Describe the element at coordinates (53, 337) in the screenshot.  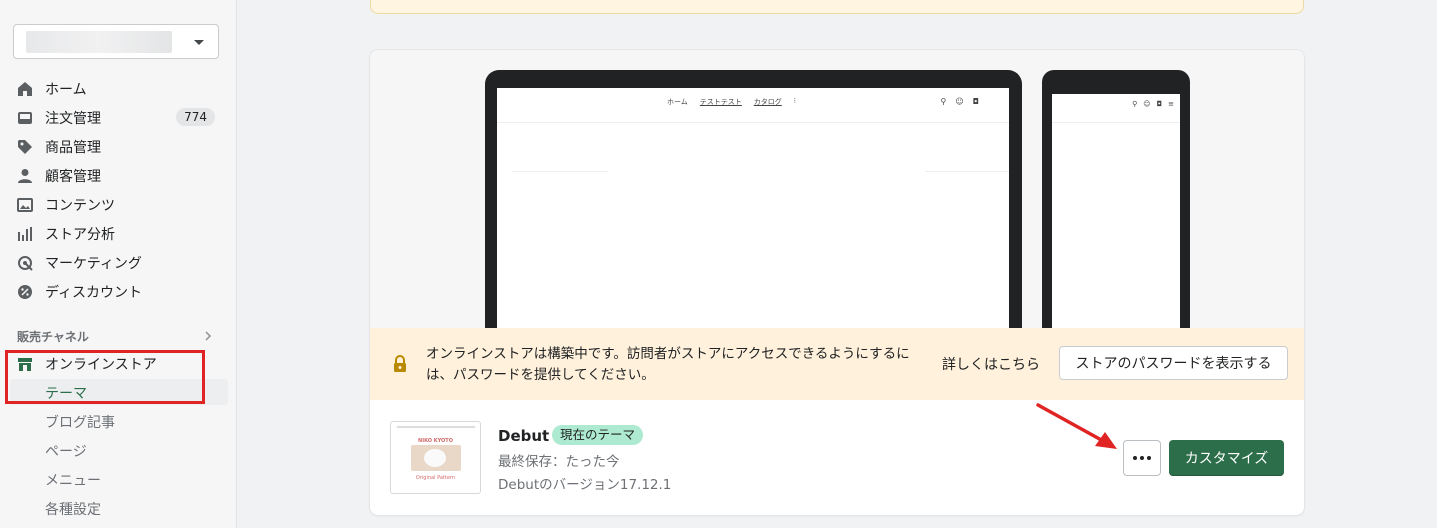
I see `sales-channels-heading: 販売チャネル` at that location.